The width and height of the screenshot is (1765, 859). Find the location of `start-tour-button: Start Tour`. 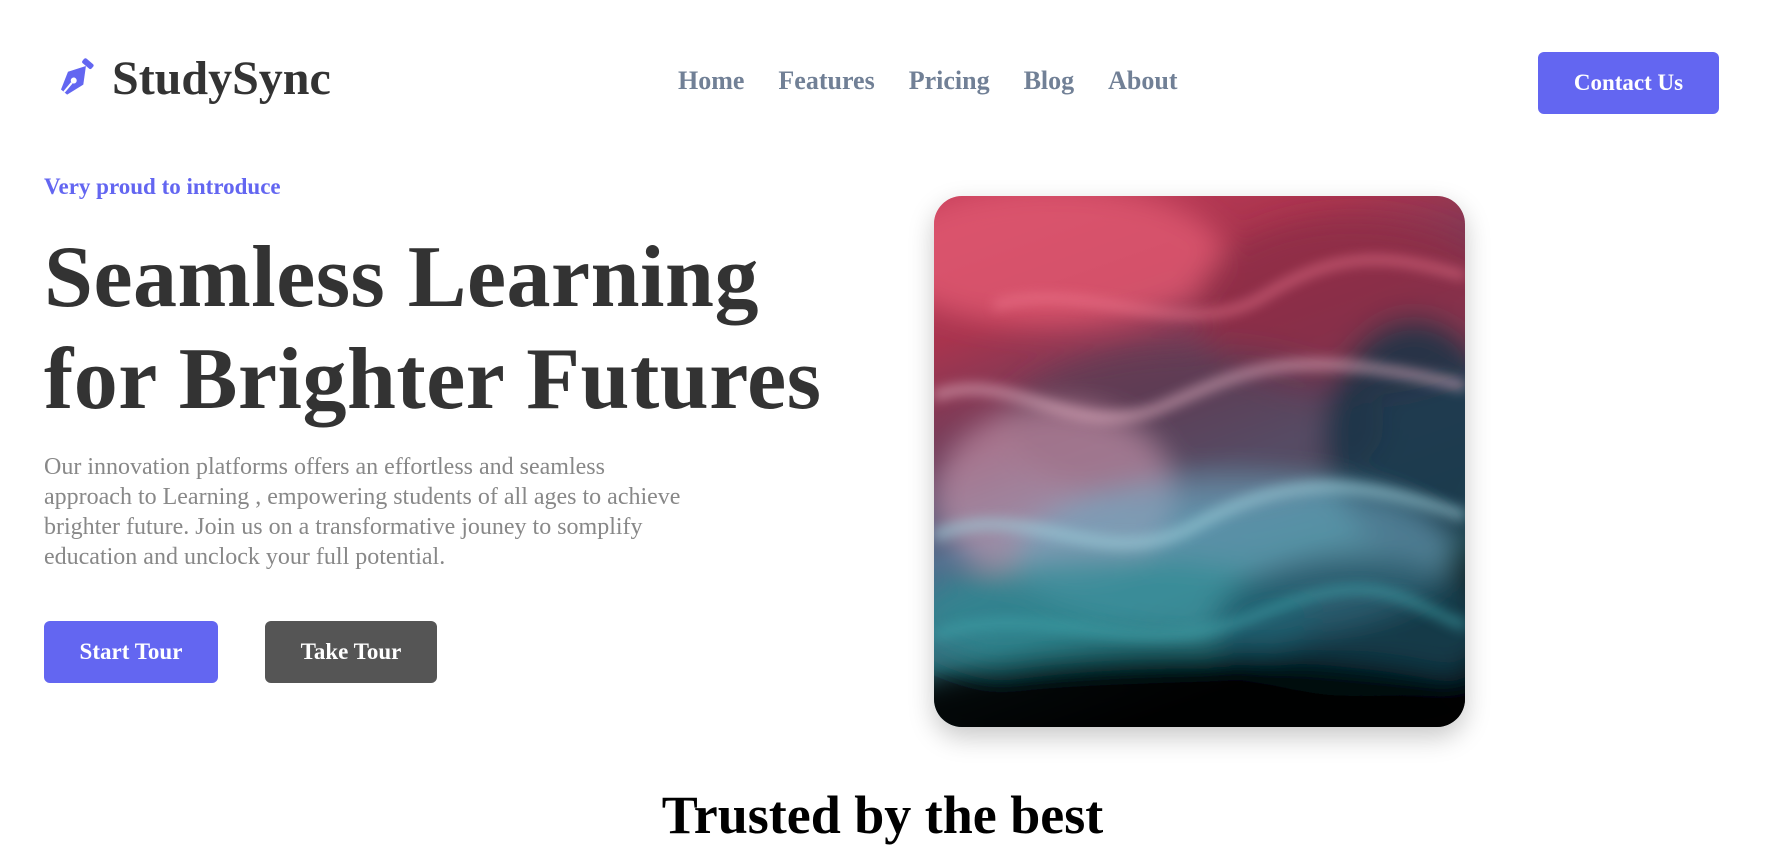

start-tour-button: Start Tour is located at coordinates (131, 652).